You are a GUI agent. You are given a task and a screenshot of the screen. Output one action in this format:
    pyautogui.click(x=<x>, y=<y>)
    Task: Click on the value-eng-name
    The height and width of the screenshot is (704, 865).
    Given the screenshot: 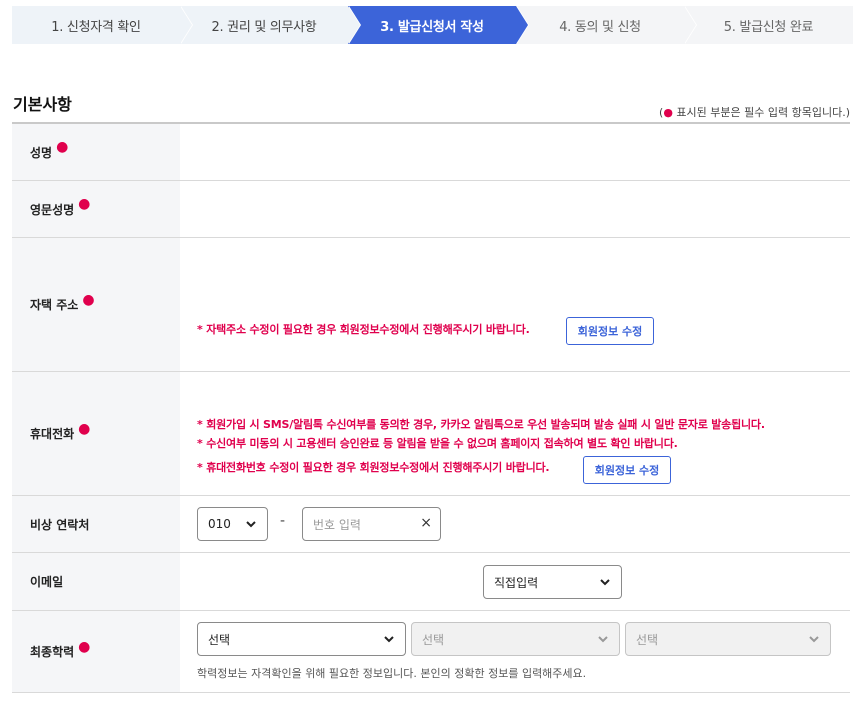 What is the action you would take?
    pyautogui.click(x=515, y=209)
    